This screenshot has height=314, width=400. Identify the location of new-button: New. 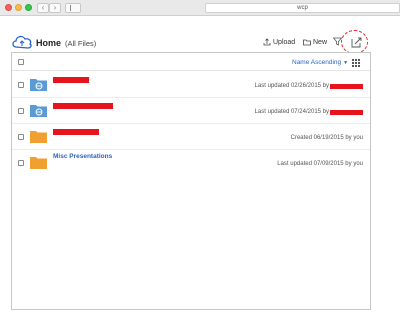
(315, 42).